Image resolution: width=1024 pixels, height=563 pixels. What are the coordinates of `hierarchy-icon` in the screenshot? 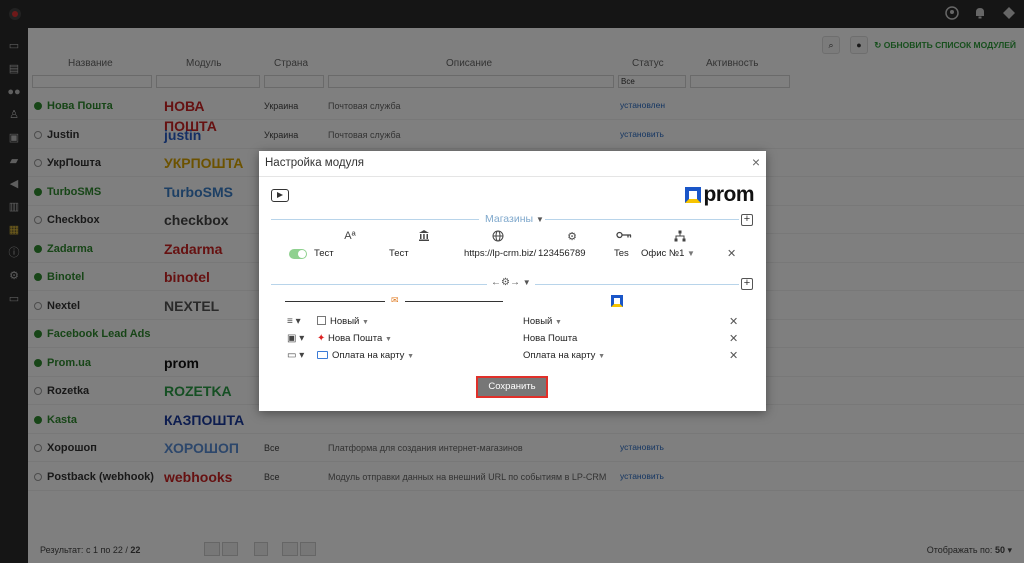 It's located at (680, 237).